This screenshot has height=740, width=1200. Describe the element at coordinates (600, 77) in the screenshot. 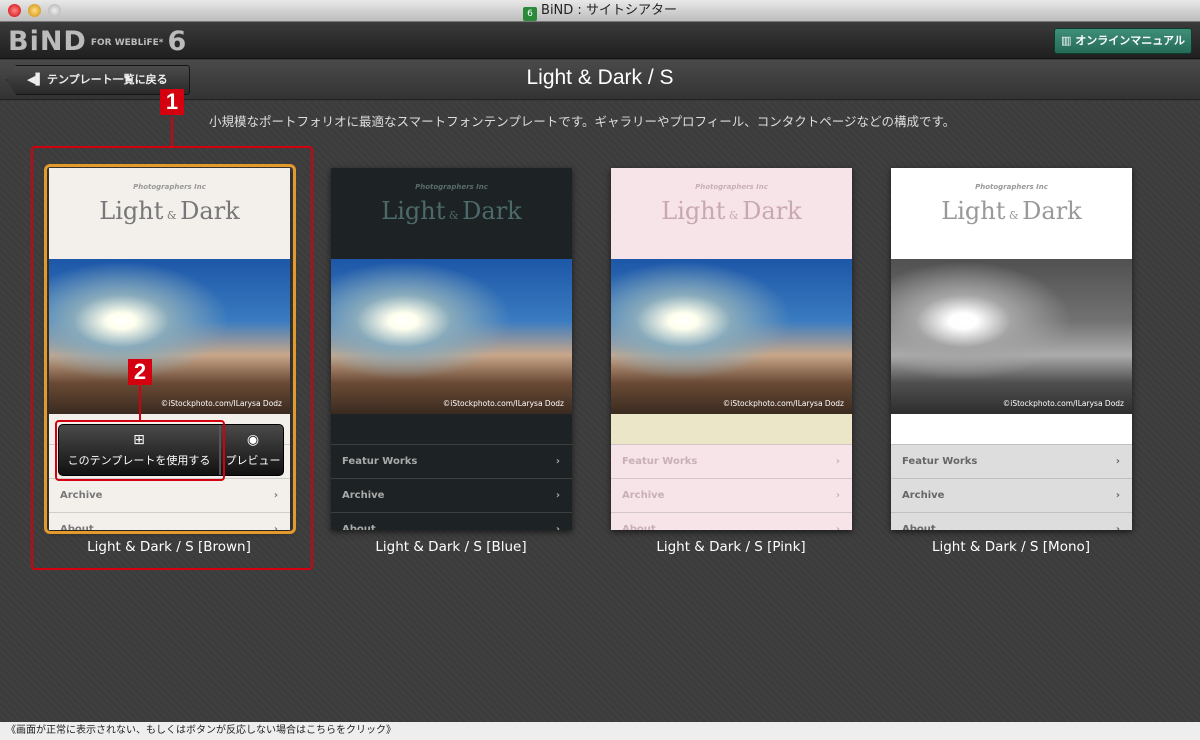

I see `page-title: Light & Dark / S` at that location.